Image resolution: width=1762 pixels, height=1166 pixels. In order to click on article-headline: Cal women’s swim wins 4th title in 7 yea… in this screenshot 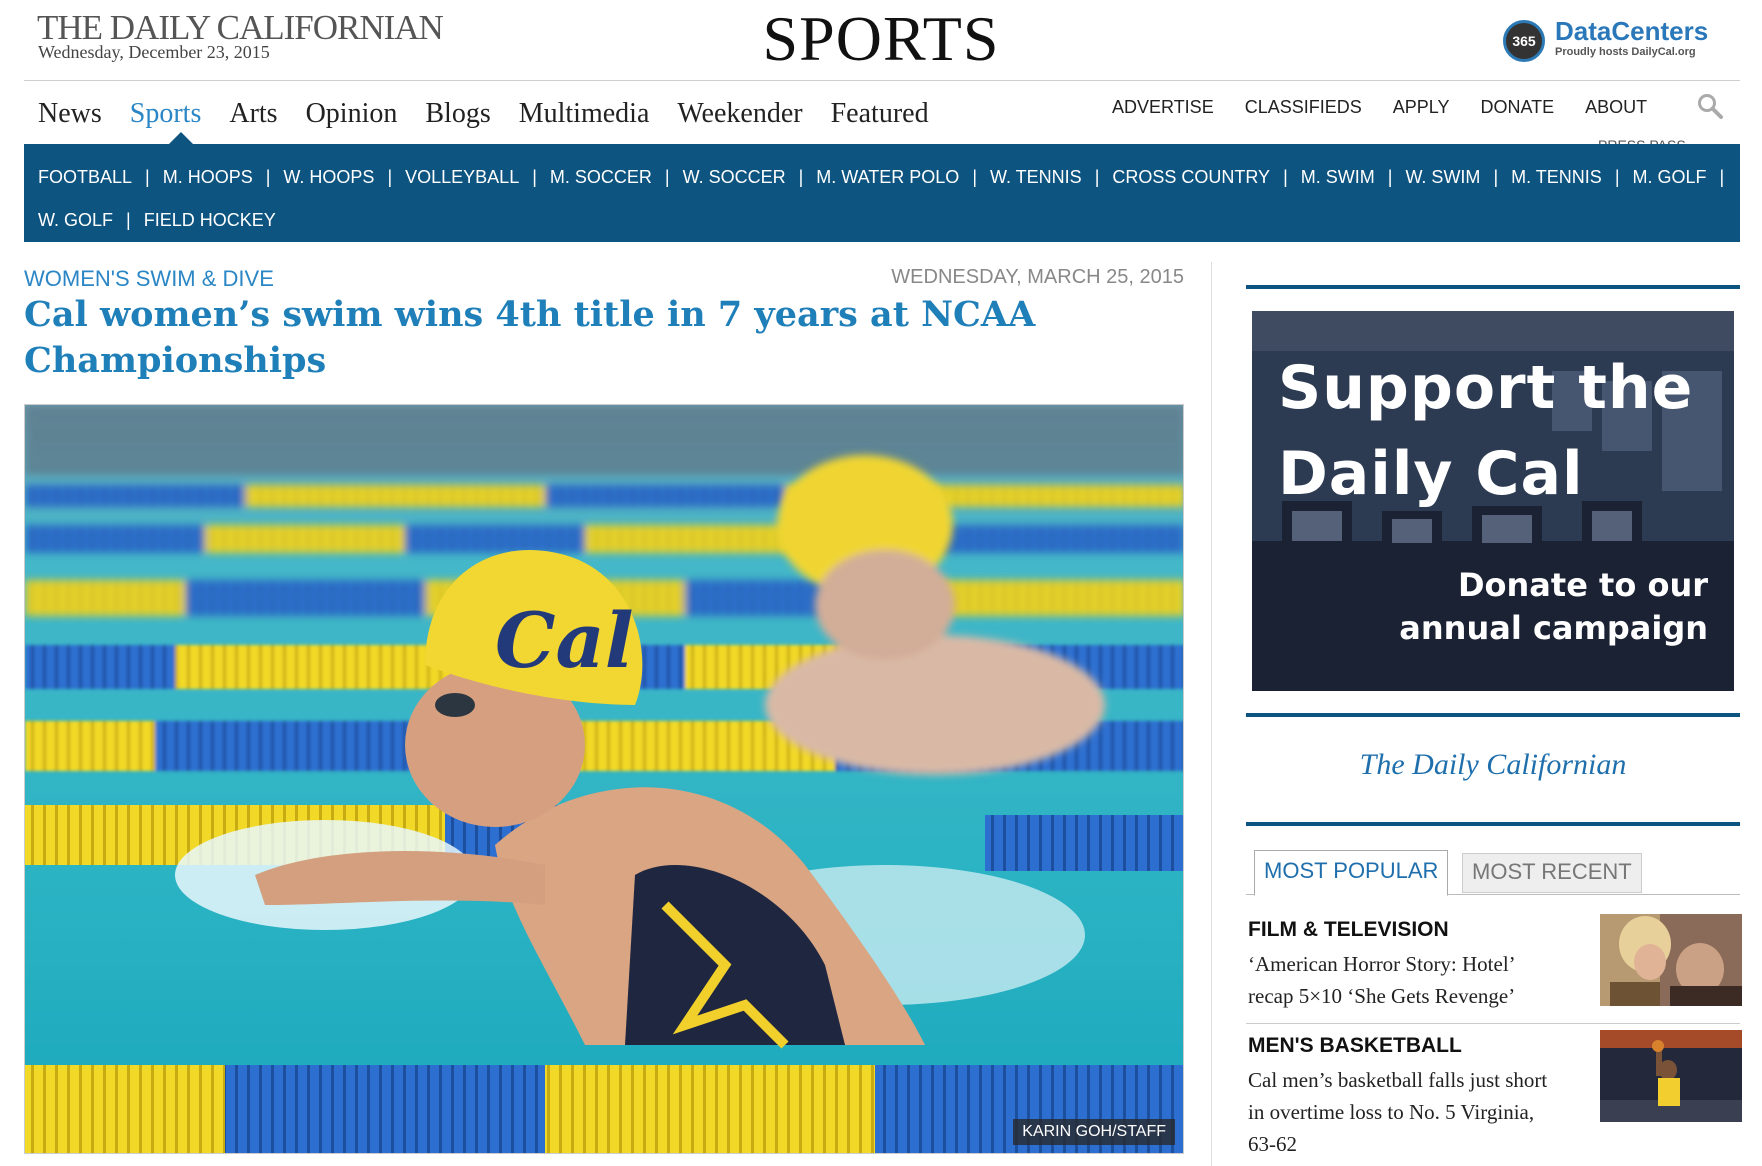, I will do `click(604, 338)`.